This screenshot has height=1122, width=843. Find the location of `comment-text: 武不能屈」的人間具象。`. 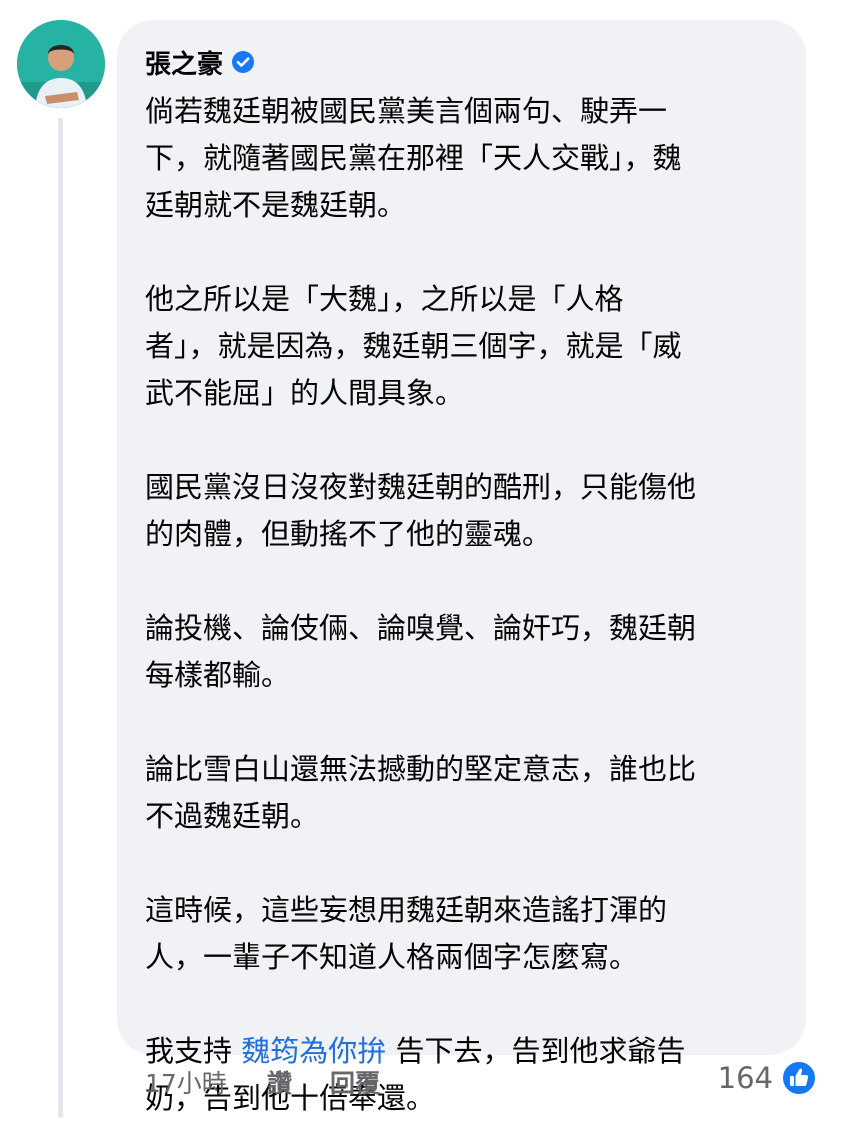

comment-text: 武不能屈」的人間具象。 is located at coordinates (305, 393).